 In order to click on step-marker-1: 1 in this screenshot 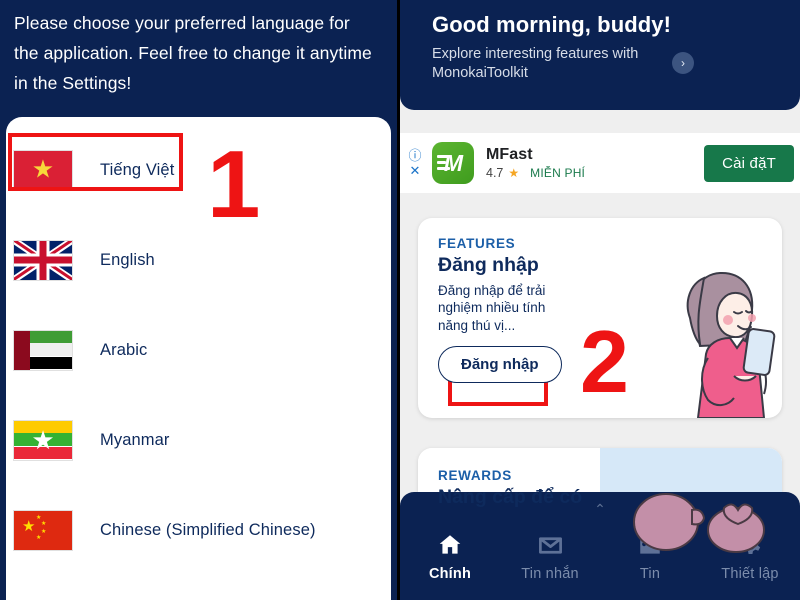, I will do `click(234, 184)`.